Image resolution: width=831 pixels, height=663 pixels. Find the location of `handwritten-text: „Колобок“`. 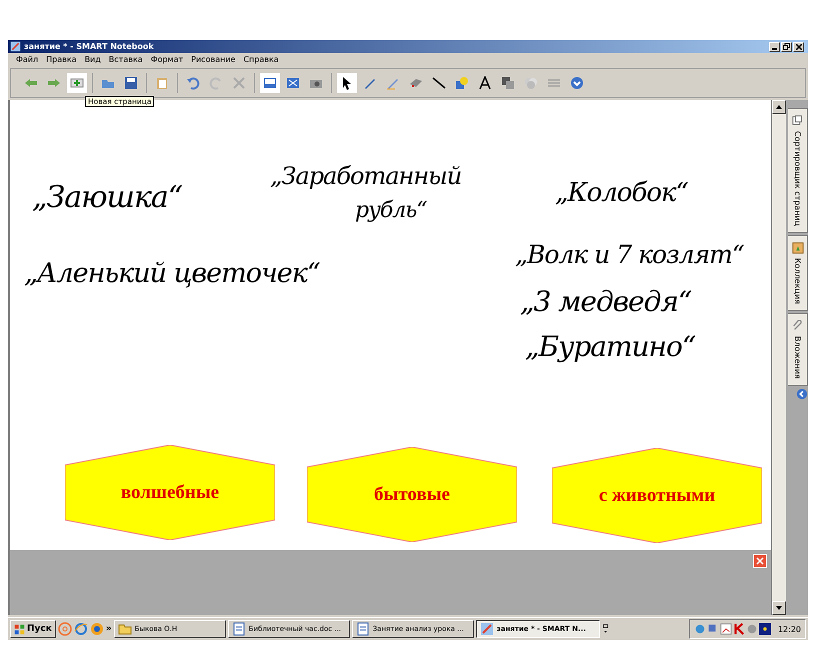

handwritten-text: „Колобок“ is located at coordinates (621, 193).